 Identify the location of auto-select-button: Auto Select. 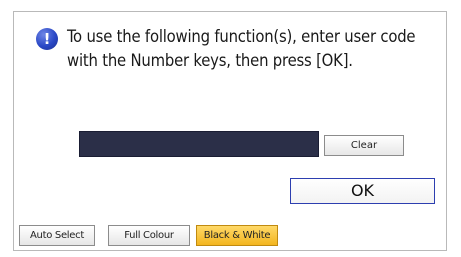
(57, 235).